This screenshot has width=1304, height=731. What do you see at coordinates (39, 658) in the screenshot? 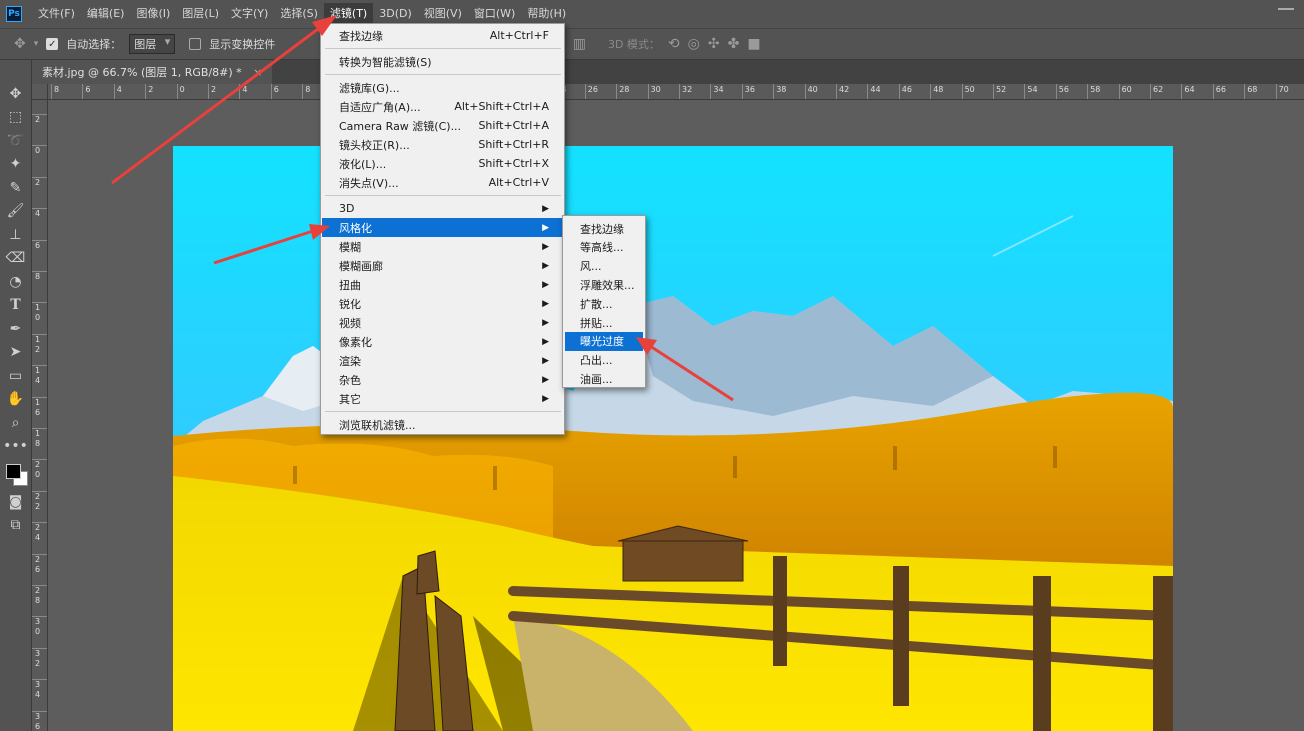
I see `ruler-tick-label: 3 2` at bounding box center [39, 658].